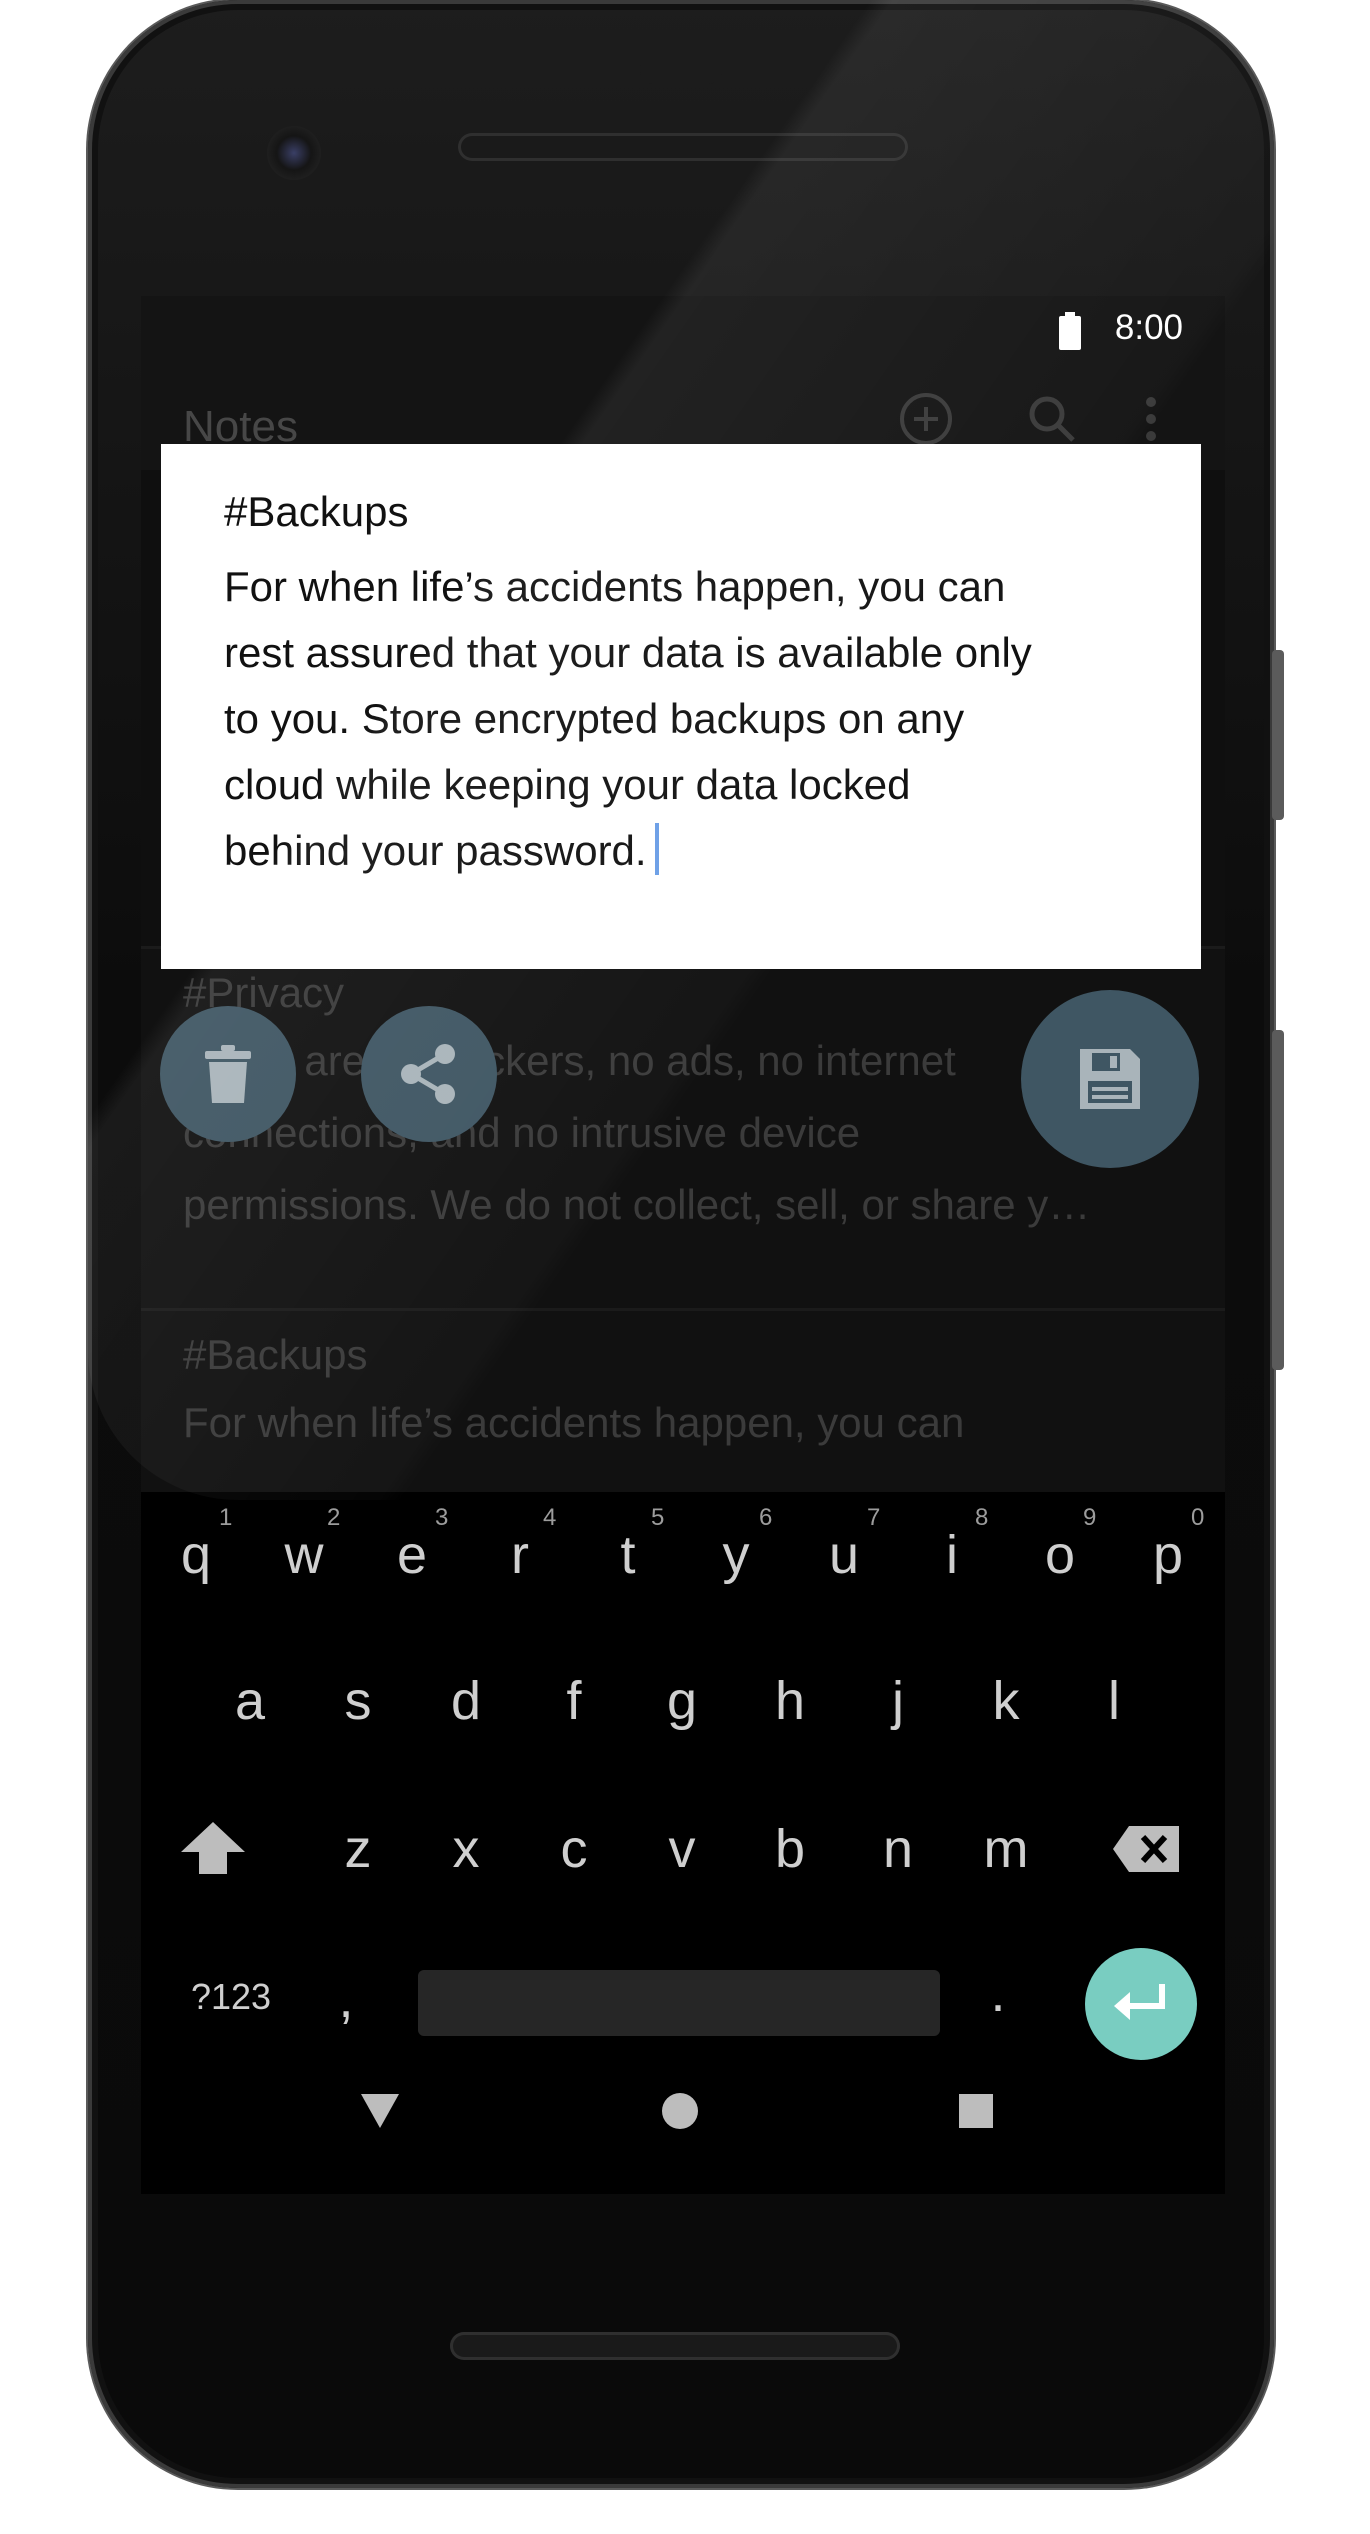  I want to click on text-cursor, so click(656, 849).